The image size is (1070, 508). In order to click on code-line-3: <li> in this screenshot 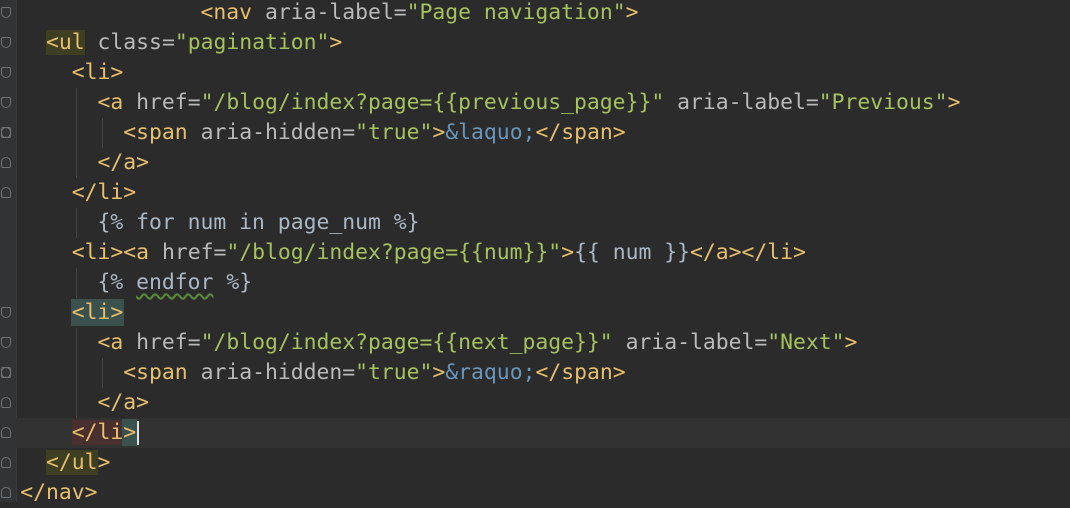, I will do `click(543, 73)`.